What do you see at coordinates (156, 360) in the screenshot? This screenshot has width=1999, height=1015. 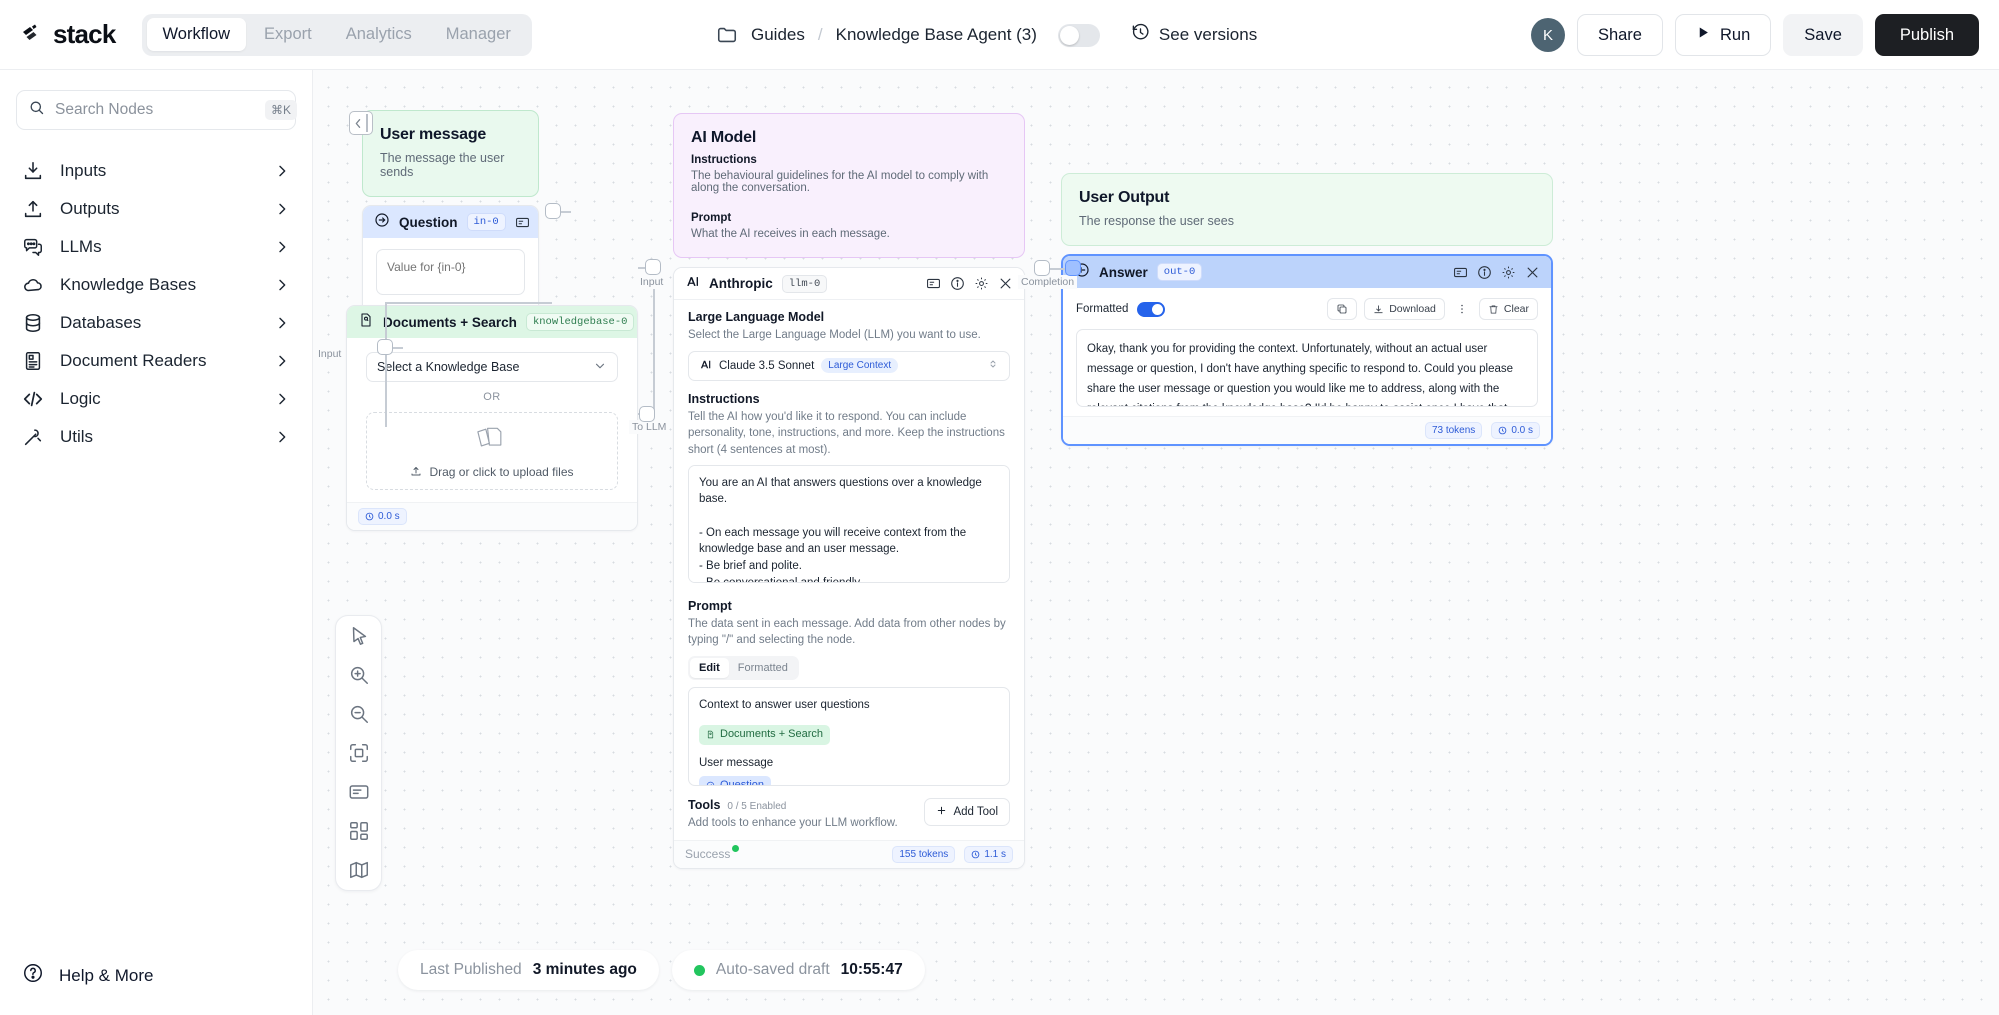 I see `sidebar-item-document-readers: Document Readers` at bounding box center [156, 360].